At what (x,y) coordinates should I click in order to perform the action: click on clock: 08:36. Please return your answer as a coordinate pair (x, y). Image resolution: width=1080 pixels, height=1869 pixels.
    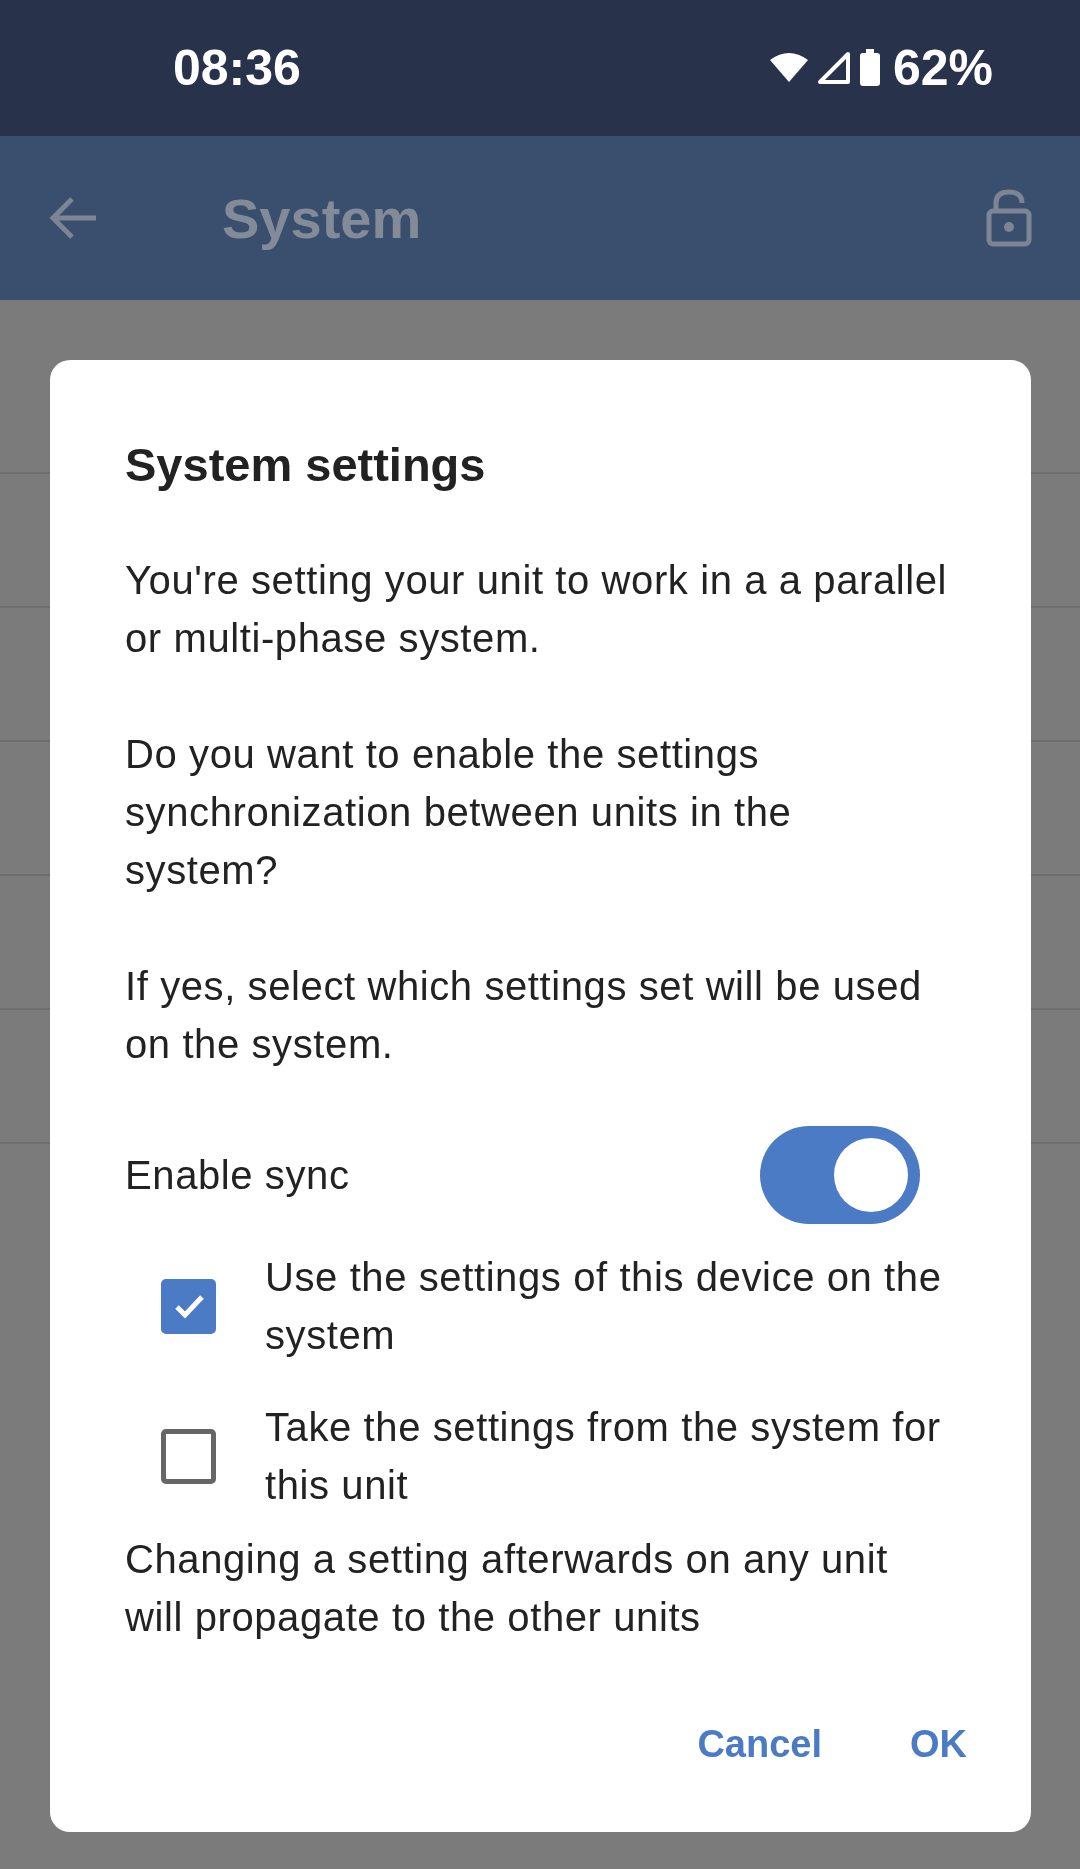
    Looking at the image, I should click on (237, 68).